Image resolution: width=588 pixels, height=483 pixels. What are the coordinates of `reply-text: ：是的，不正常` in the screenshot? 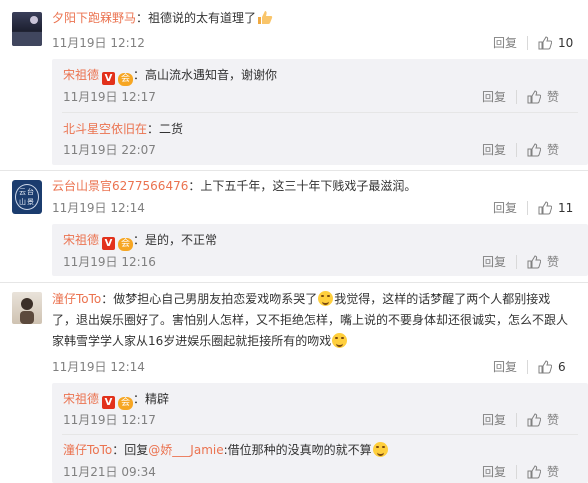 It's located at (175, 240).